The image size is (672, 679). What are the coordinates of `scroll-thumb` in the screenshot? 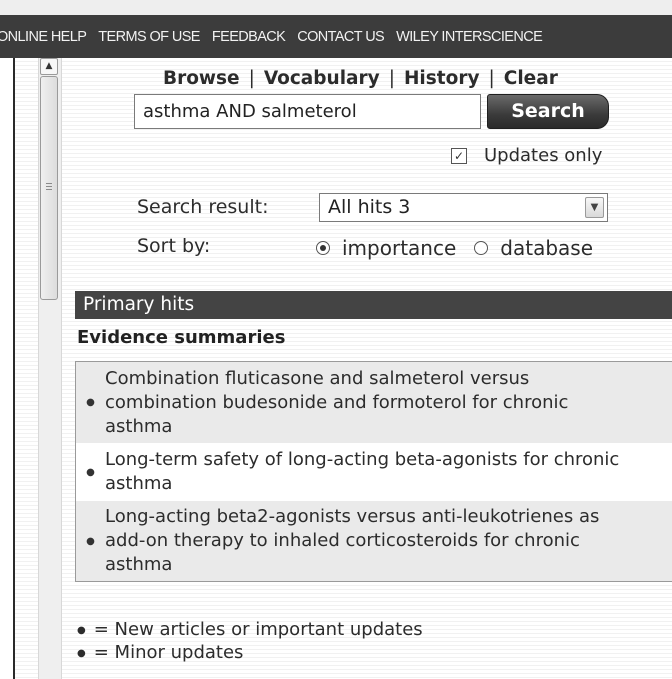 It's located at (49, 188).